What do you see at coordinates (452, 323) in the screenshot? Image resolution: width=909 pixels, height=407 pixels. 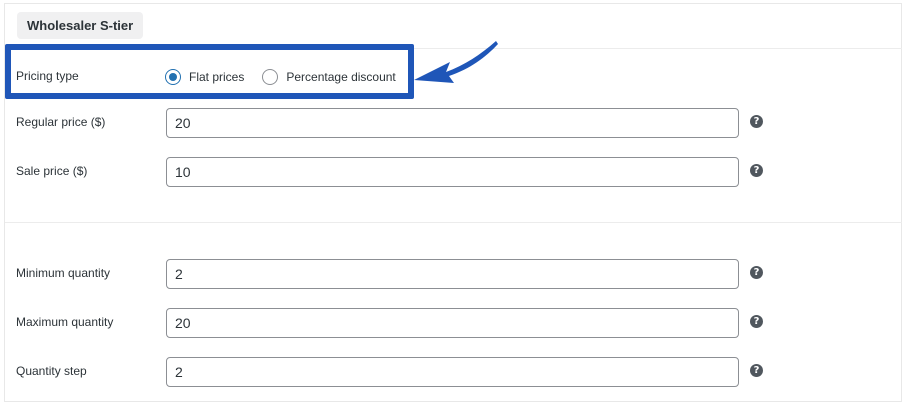 I see `maximum-quantity-input` at bounding box center [452, 323].